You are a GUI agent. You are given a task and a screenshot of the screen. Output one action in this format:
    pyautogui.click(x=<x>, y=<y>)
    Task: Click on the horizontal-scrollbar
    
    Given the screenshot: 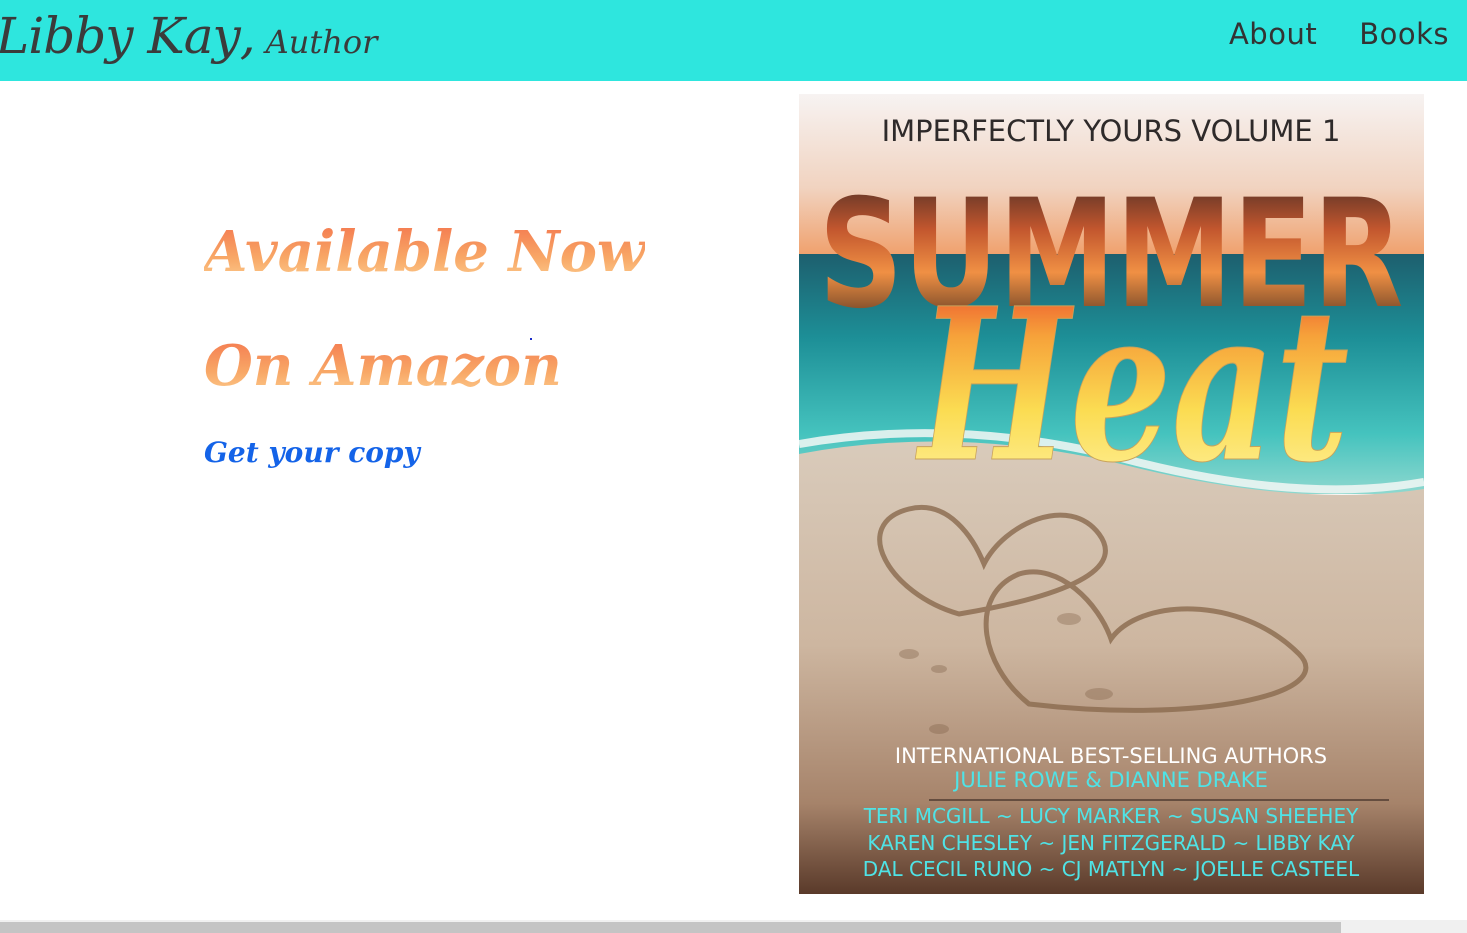 What is the action you would take?
    pyautogui.click(x=733, y=926)
    